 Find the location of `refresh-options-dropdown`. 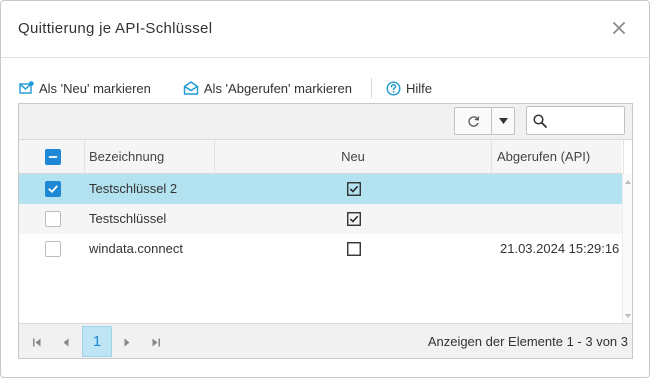

refresh-options-dropdown is located at coordinates (503, 121).